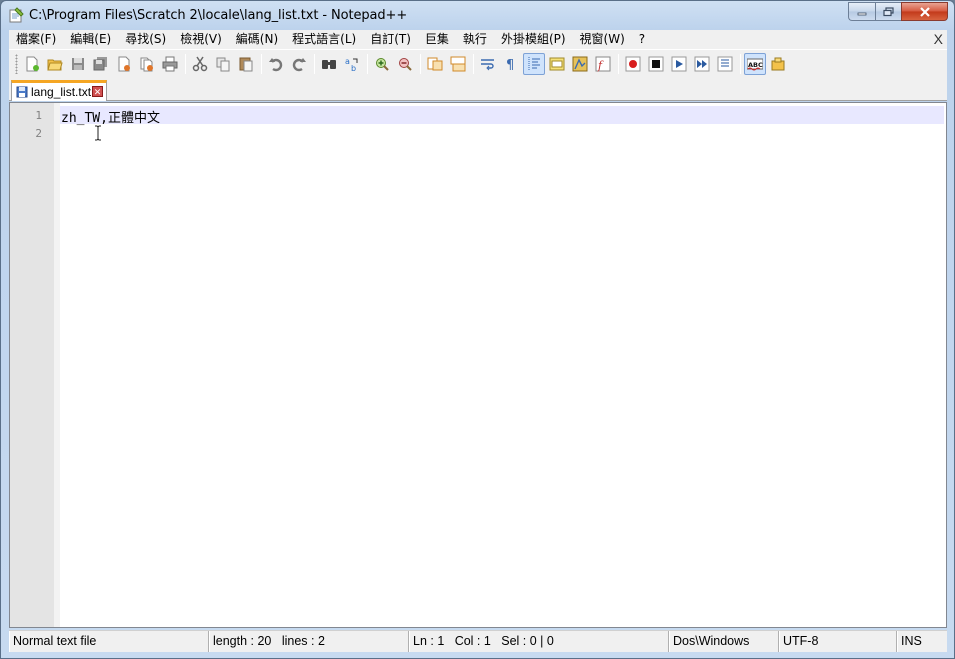 This screenshot has height=659, width=955. What do you see at coordinates (778, 64) in the screenshot?
I see `plugin-button` at bounding box center [778, 64].